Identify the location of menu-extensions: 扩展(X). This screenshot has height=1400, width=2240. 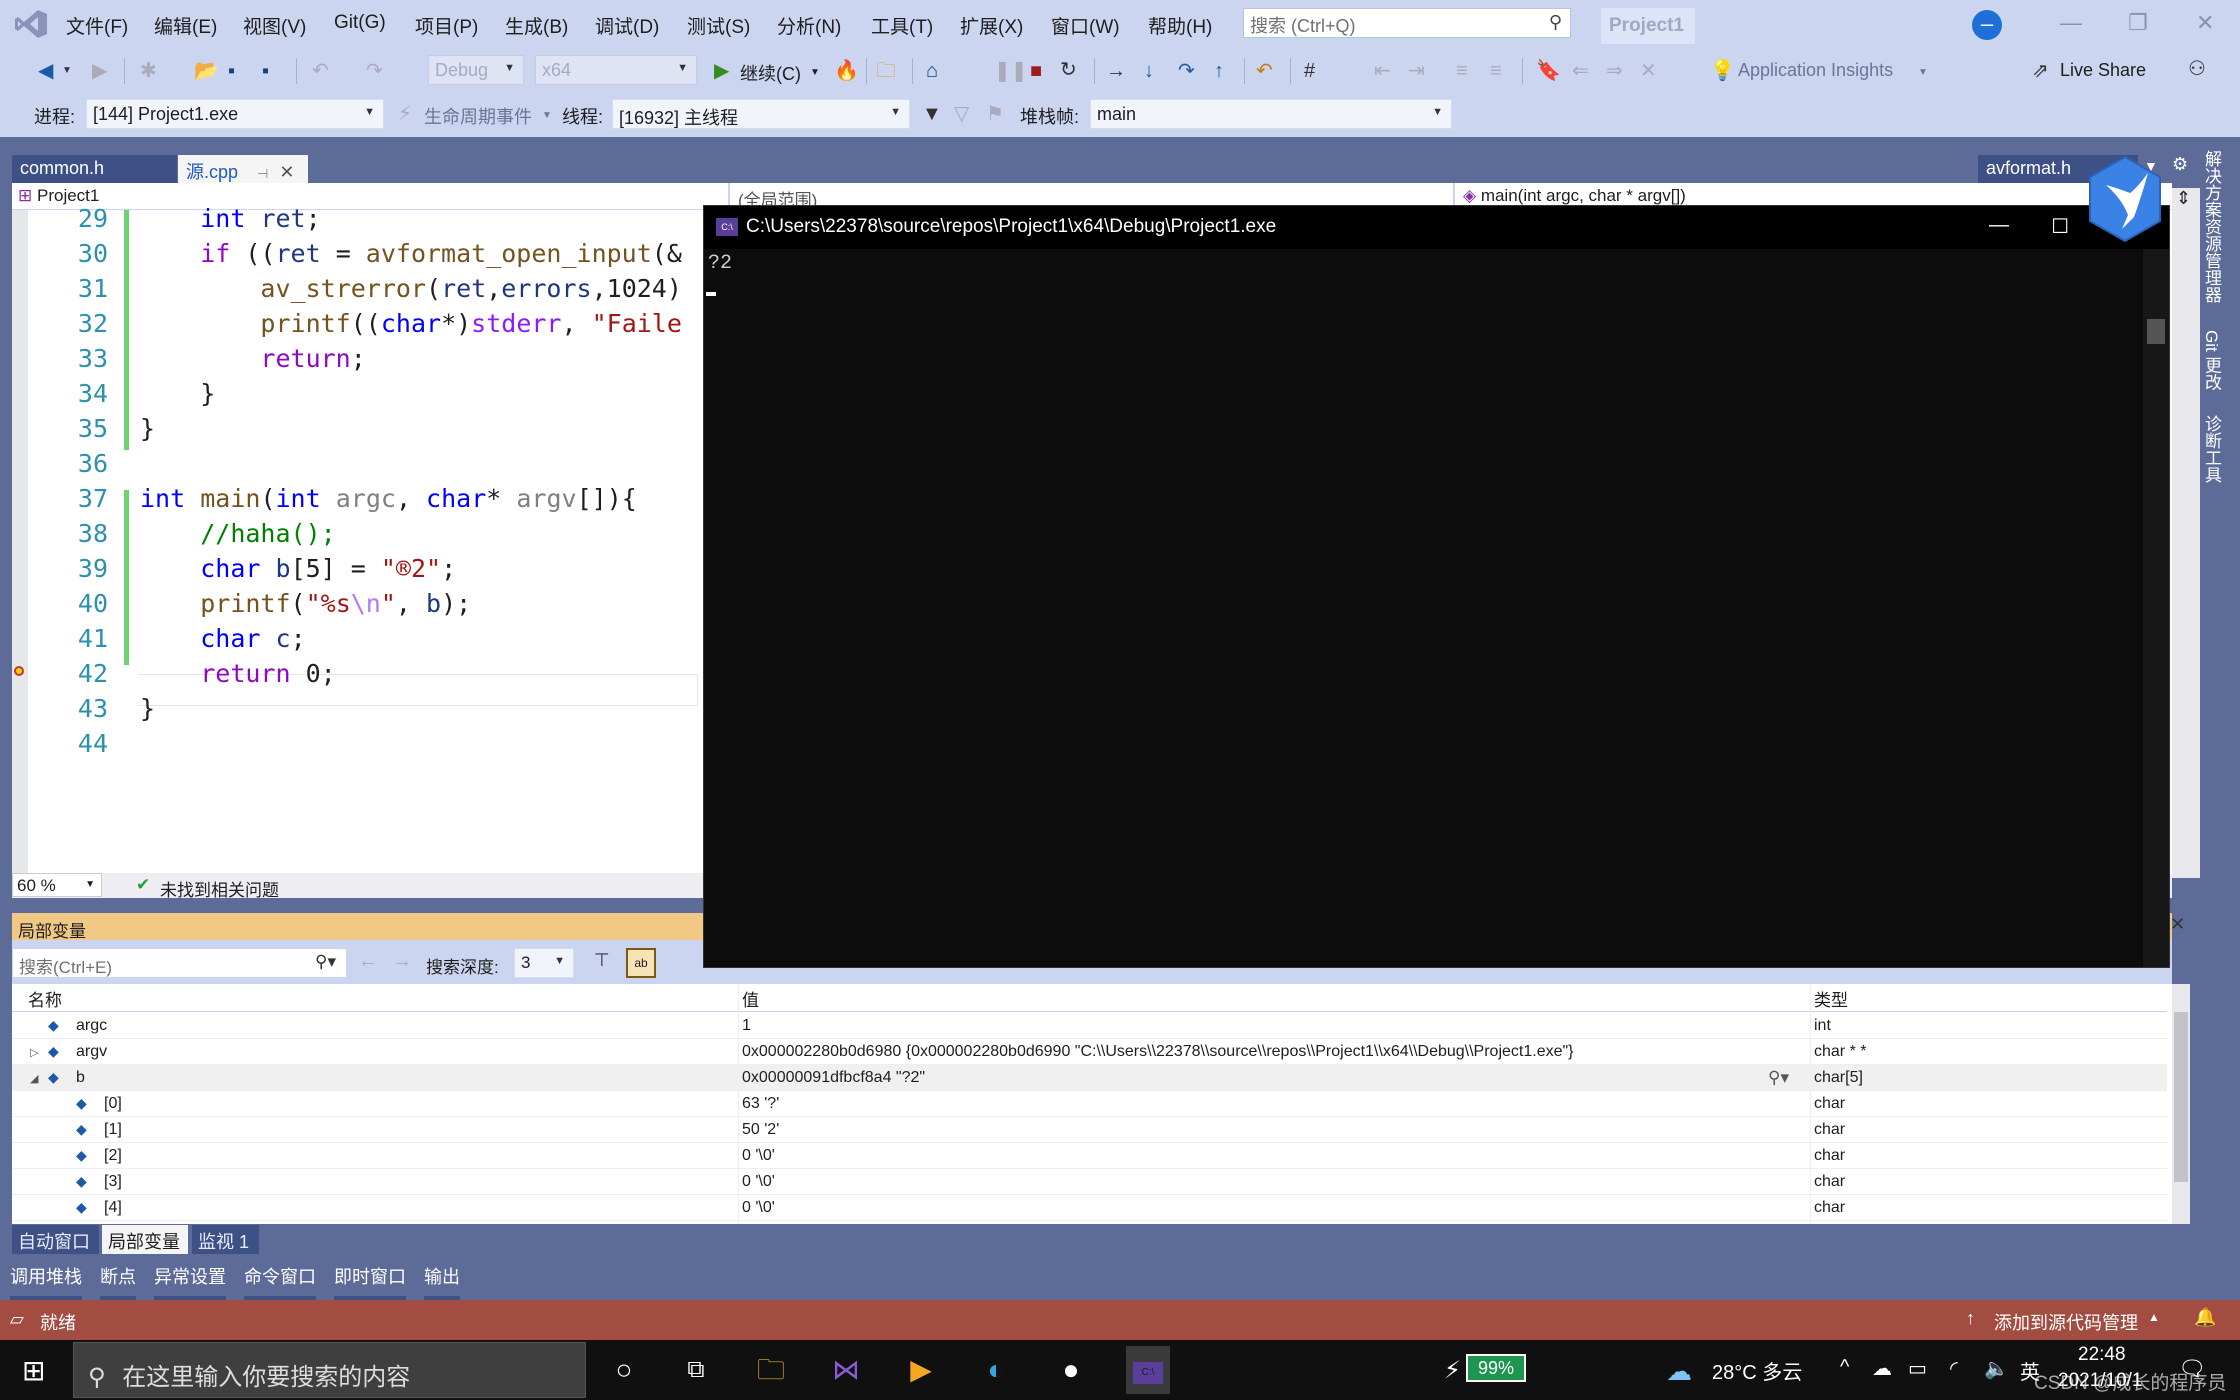
(991, 25).